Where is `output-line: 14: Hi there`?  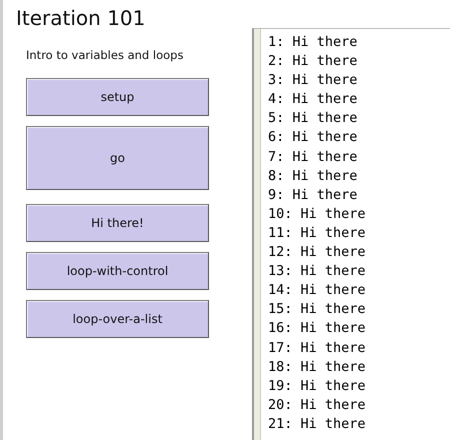
output-line: 14: Hi there is located at coordinates (317, 290).